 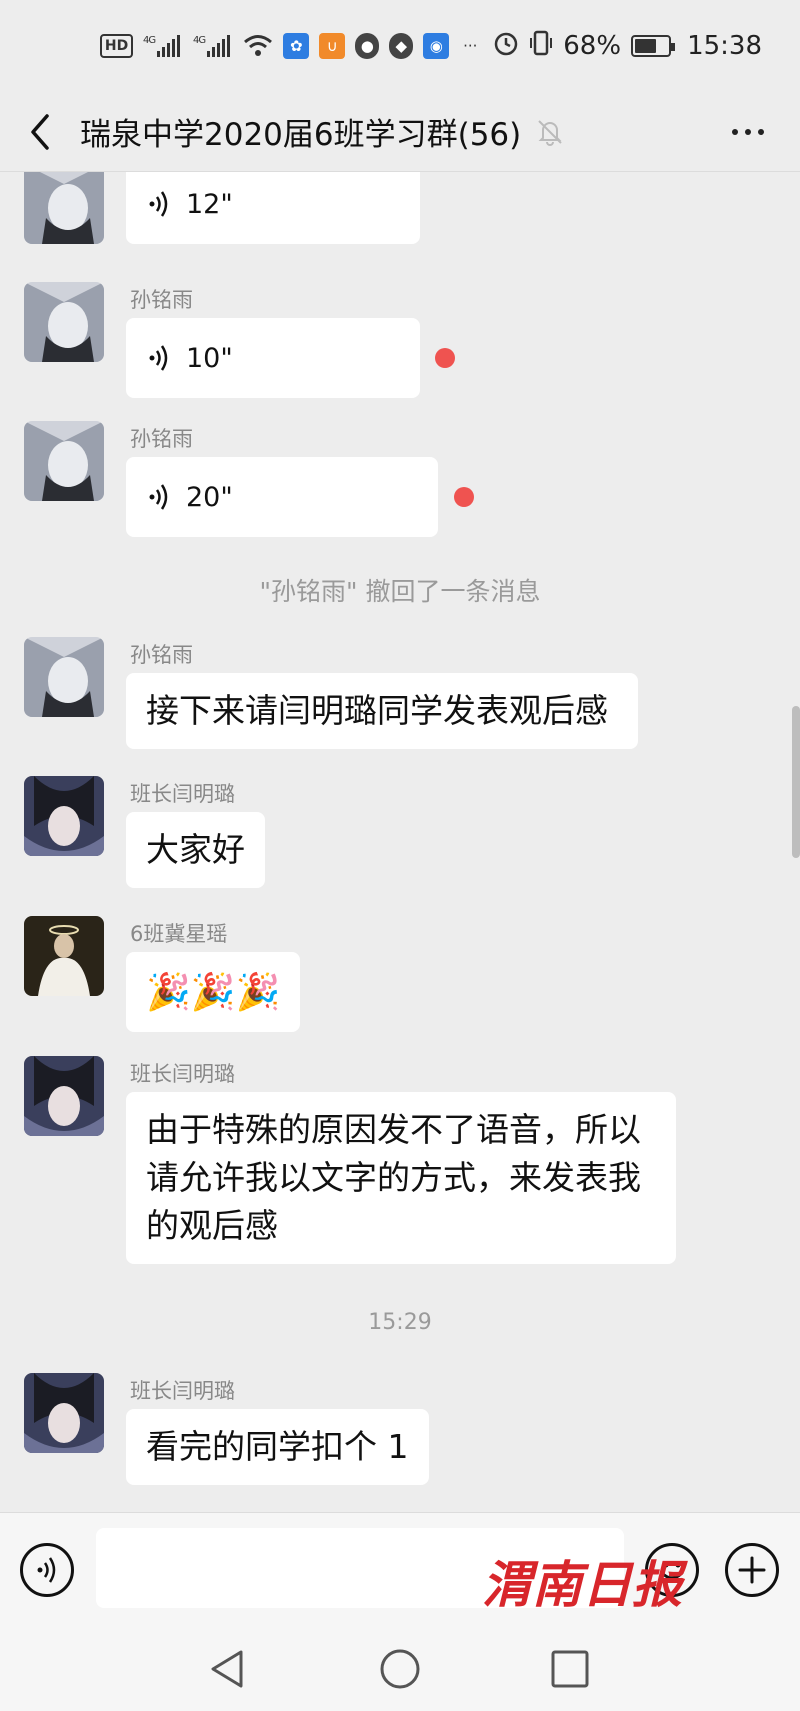 I want to click on battery-icon, so click(x=653, y=46).